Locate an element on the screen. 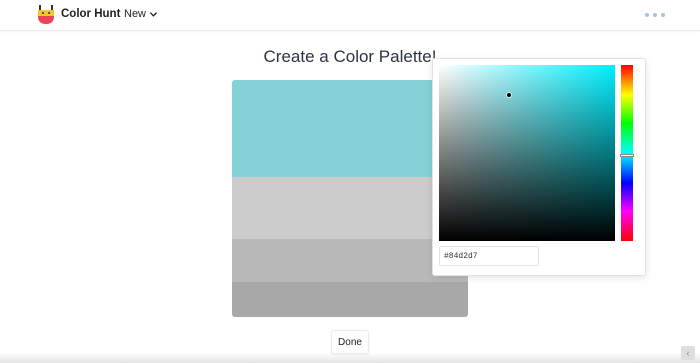  paint-bucket-logo-icon is located at coordinates (46, 15).